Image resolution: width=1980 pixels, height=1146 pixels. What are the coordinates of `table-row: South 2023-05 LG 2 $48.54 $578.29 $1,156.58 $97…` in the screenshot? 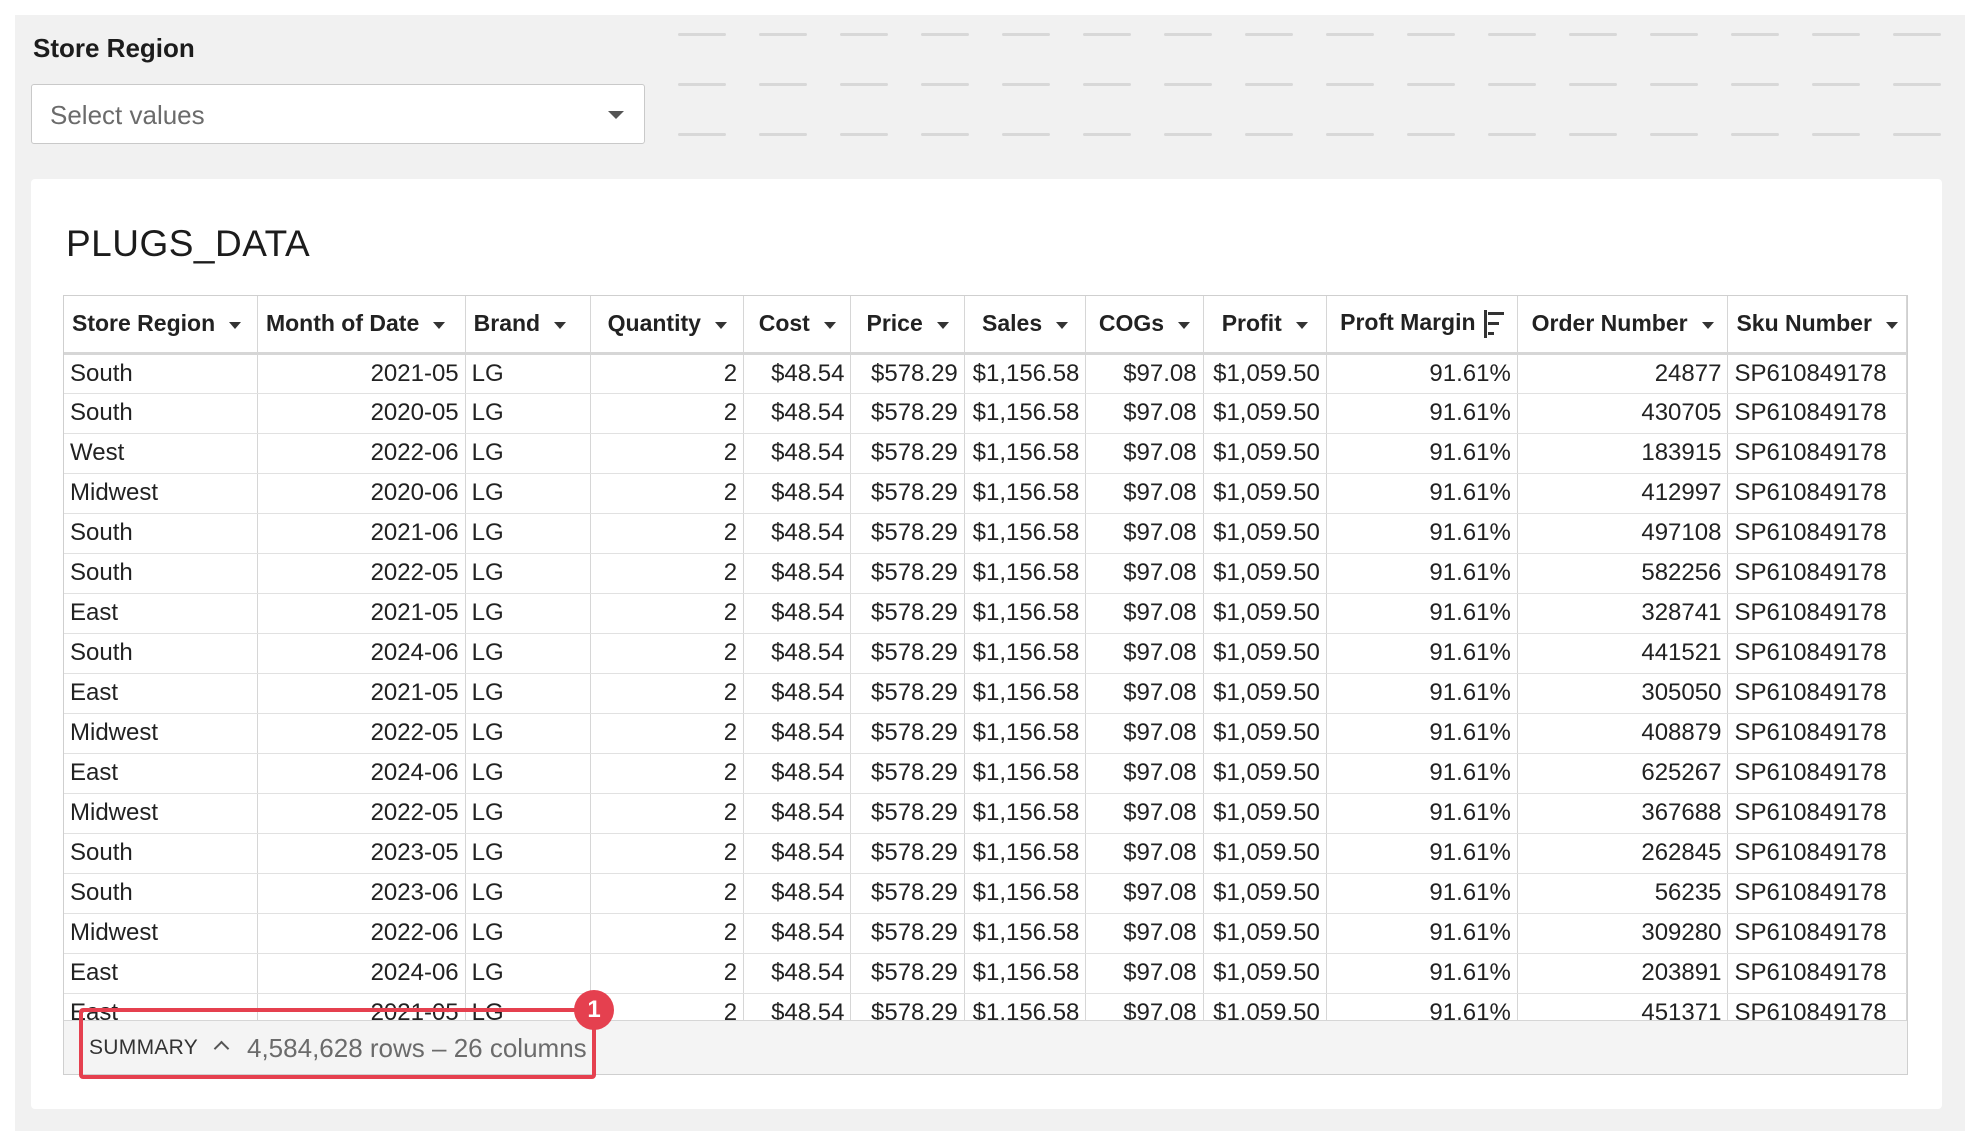 It's located at (985, 853).